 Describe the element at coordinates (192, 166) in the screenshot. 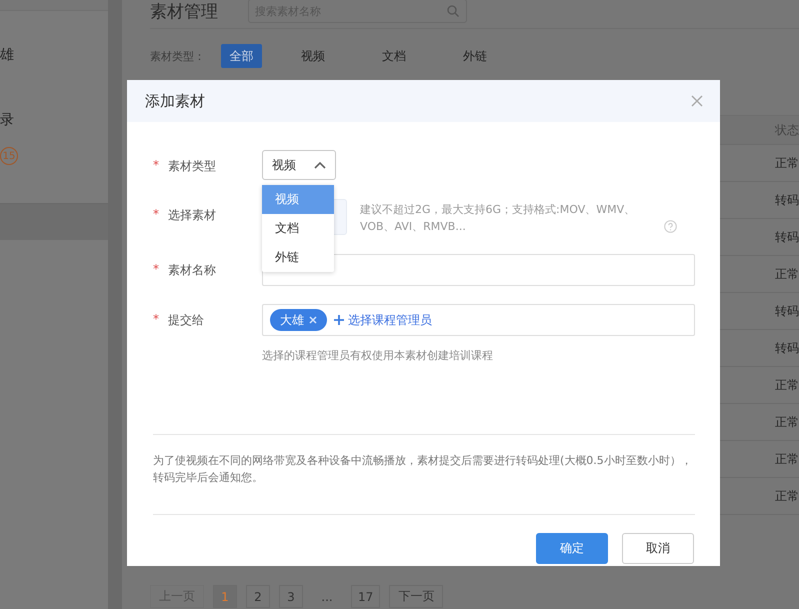

I see `field-label: 素材类型` at that location.